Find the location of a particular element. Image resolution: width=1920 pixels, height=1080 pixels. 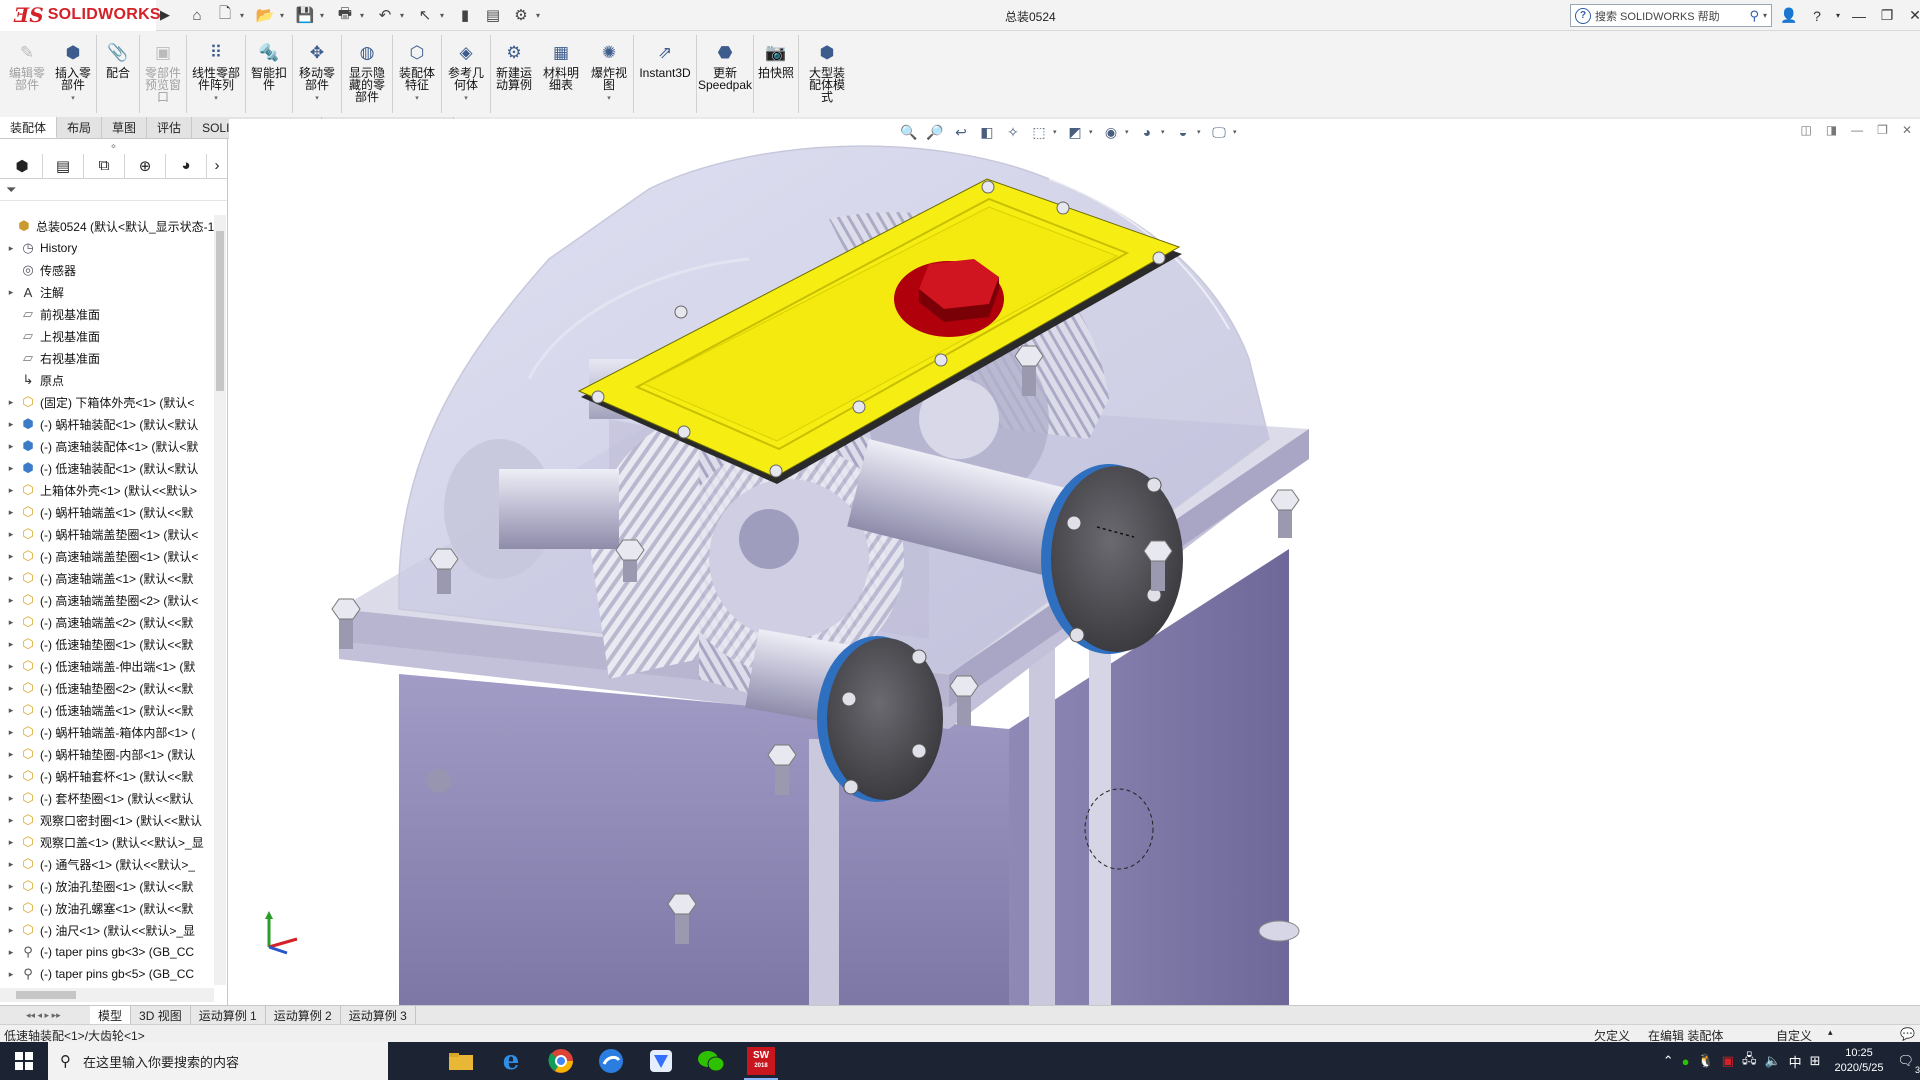

ribbon-button: ⇗ Instant3D is located at coordinates (665, 74).